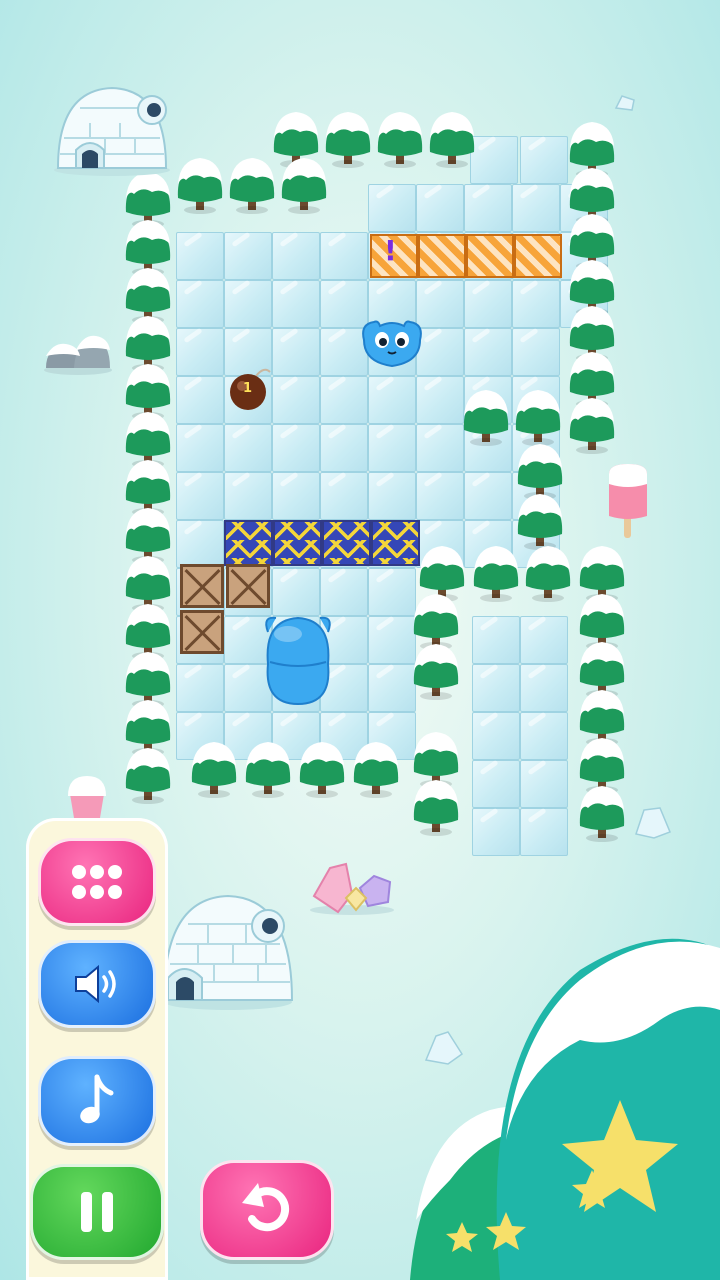 The height and width of the screenshot is (1280, 720). I want to click on pause-button, so click(97, 1212).